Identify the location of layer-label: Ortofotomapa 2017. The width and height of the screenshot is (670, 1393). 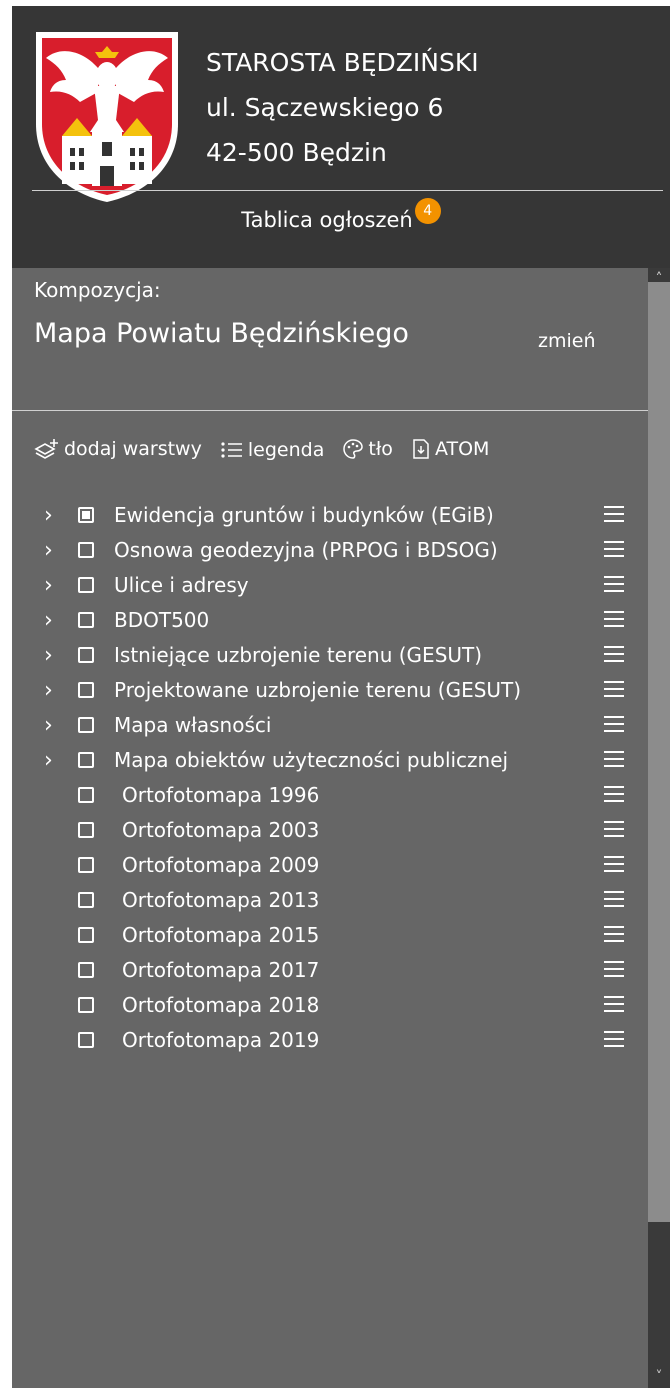
(337, 970).